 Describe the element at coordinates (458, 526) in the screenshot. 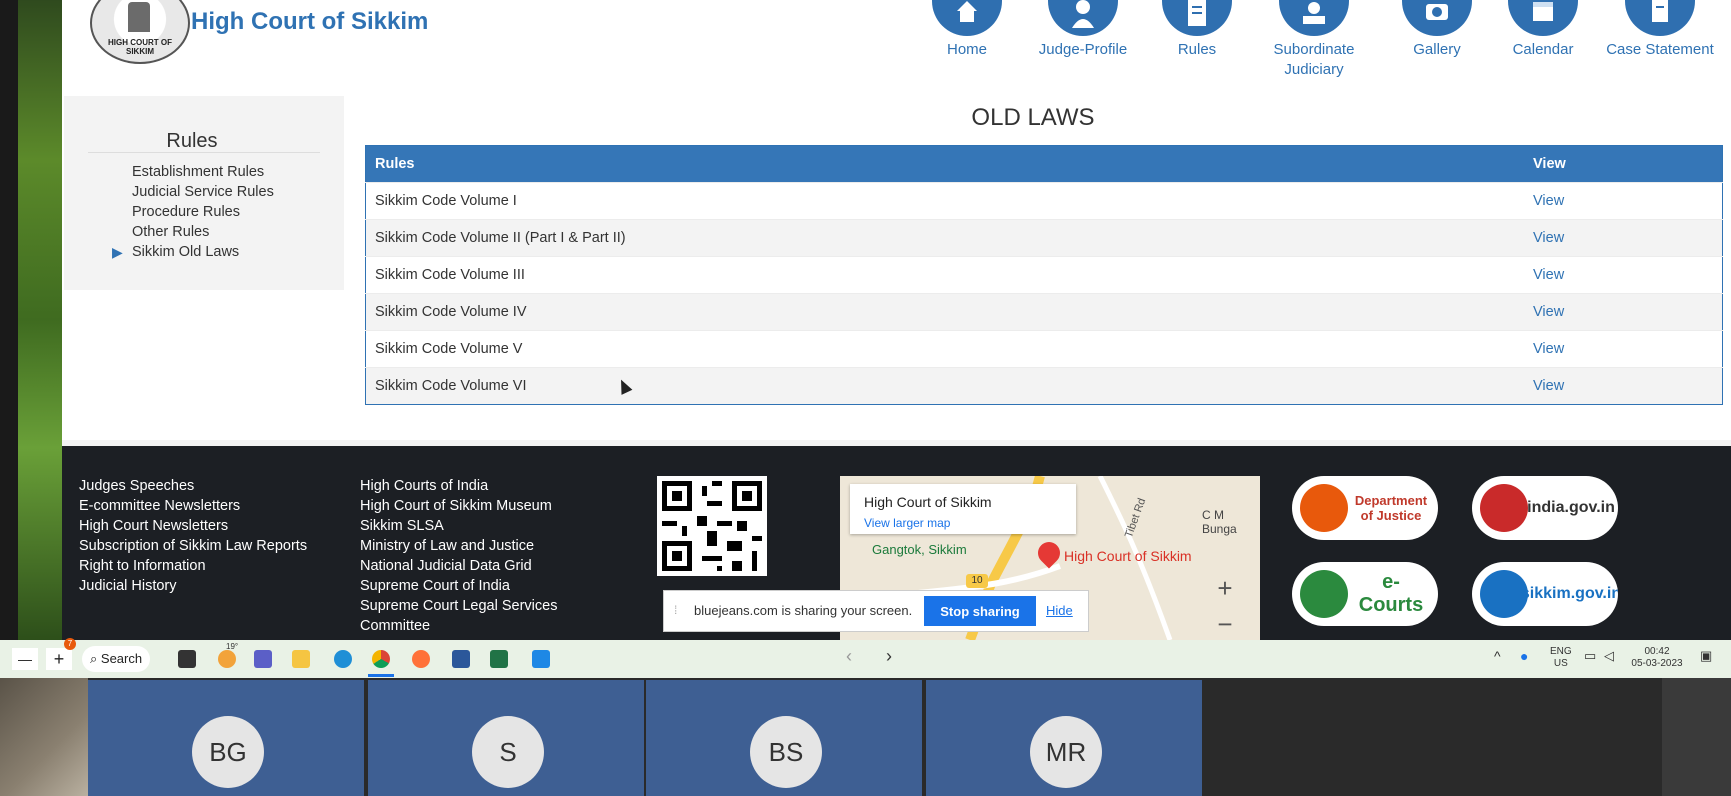

I see `footer-link: Sikkim SLSA` at that location.